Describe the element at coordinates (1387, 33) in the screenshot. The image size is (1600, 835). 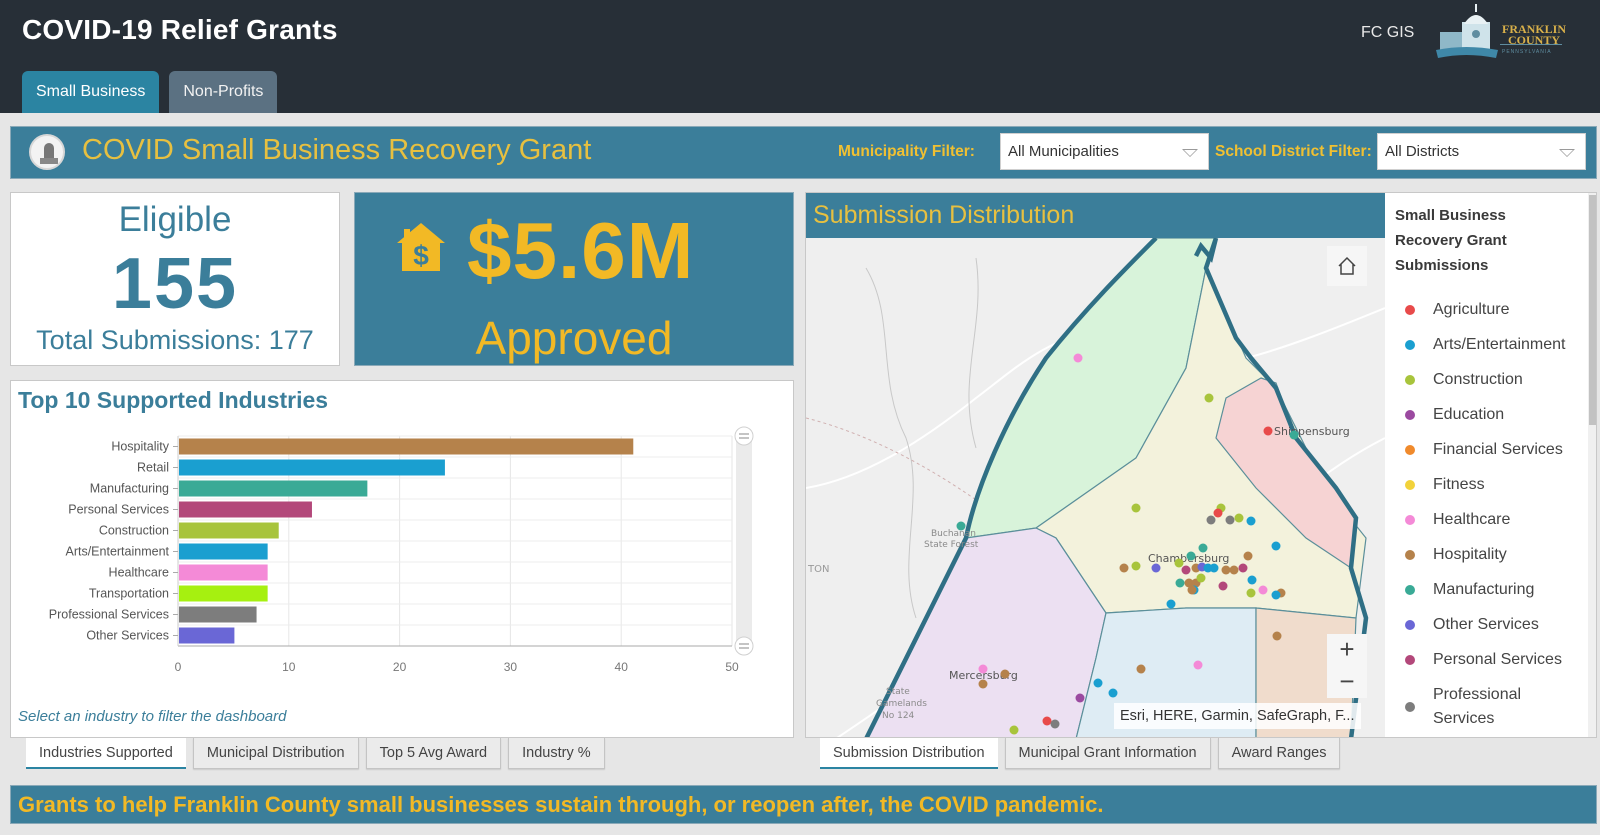
I see `fc-gis-link: FC GIS` at that location.